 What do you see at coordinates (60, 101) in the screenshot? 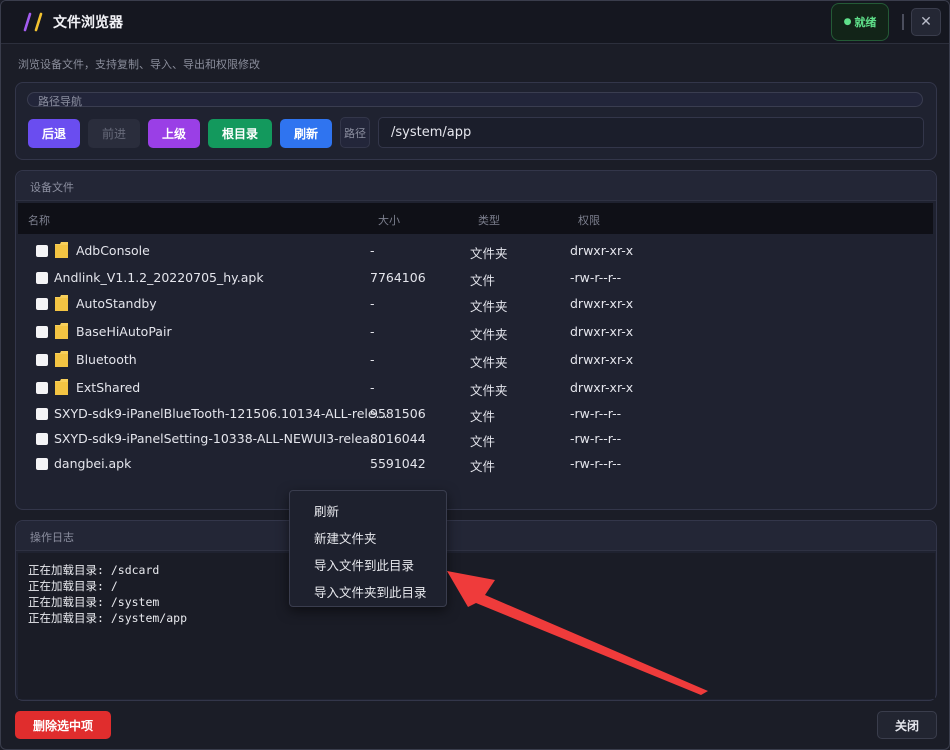
I see `path-nav-title: 路径导航` at bounding box center [60, 101].